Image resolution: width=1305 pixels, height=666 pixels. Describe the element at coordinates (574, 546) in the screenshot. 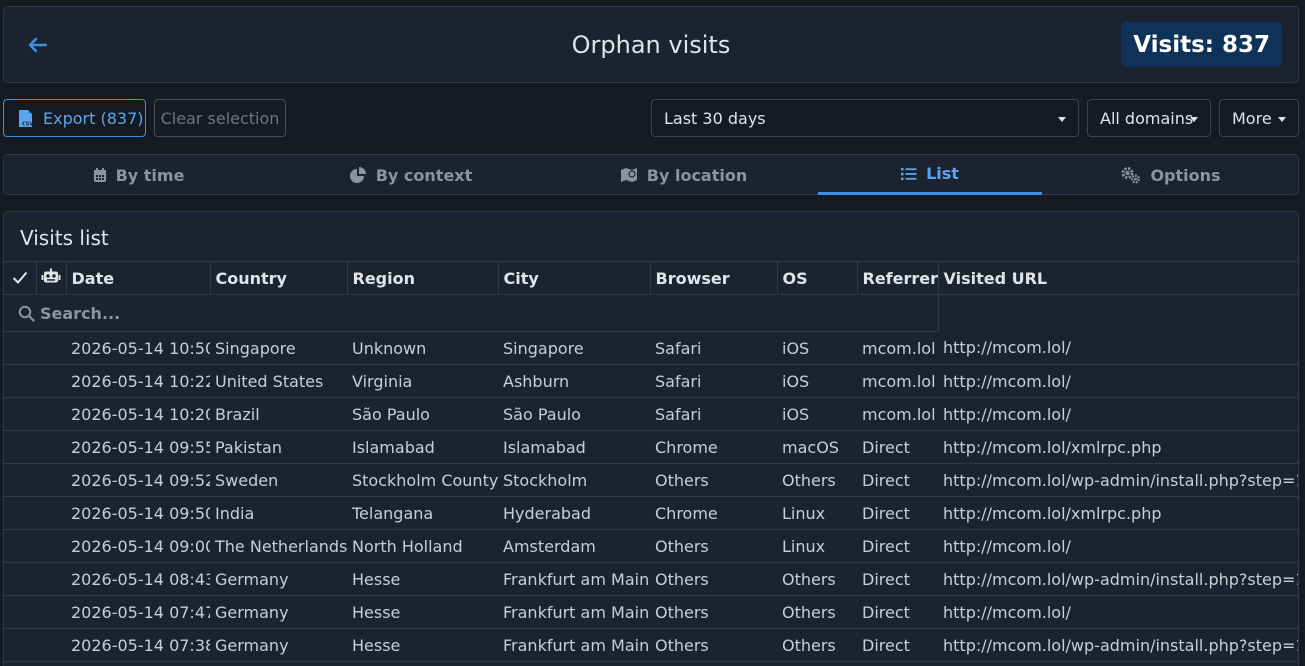

I see `cell-city: Amsterdam` at that location.